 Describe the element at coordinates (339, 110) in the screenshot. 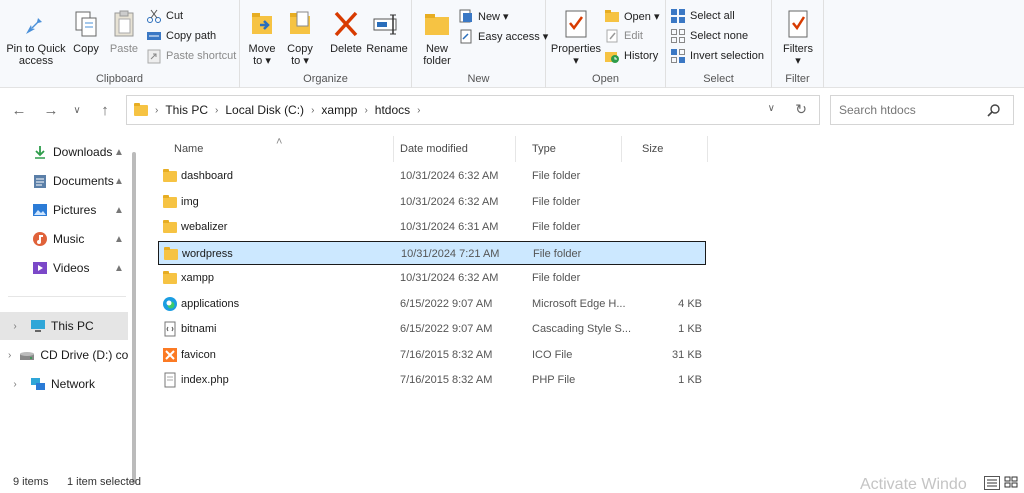

I see `breadcrumb-xampp: xampp` at that location.